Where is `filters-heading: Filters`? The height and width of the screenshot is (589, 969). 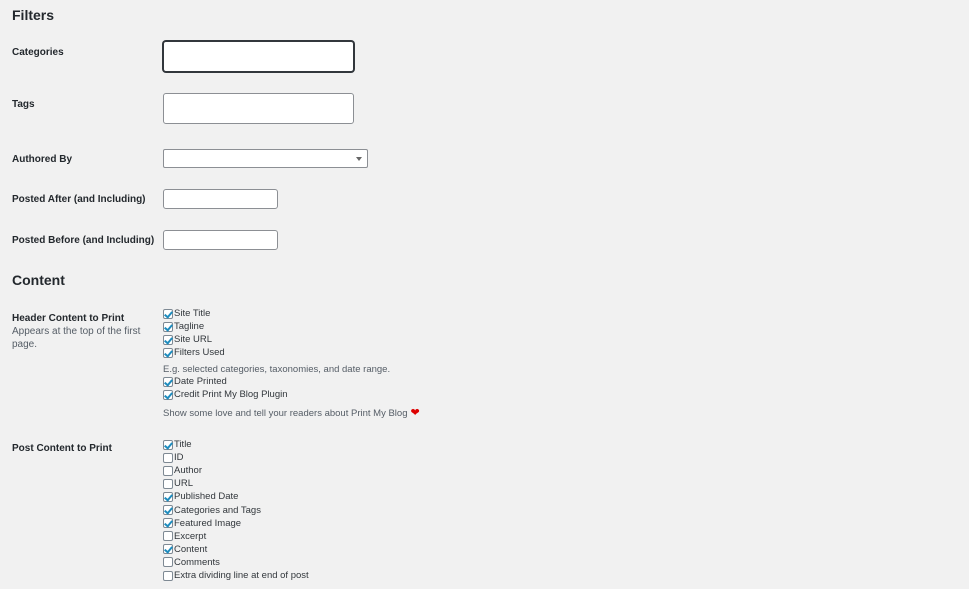
filters-heading: Filters is located at coordinates (33, 15).